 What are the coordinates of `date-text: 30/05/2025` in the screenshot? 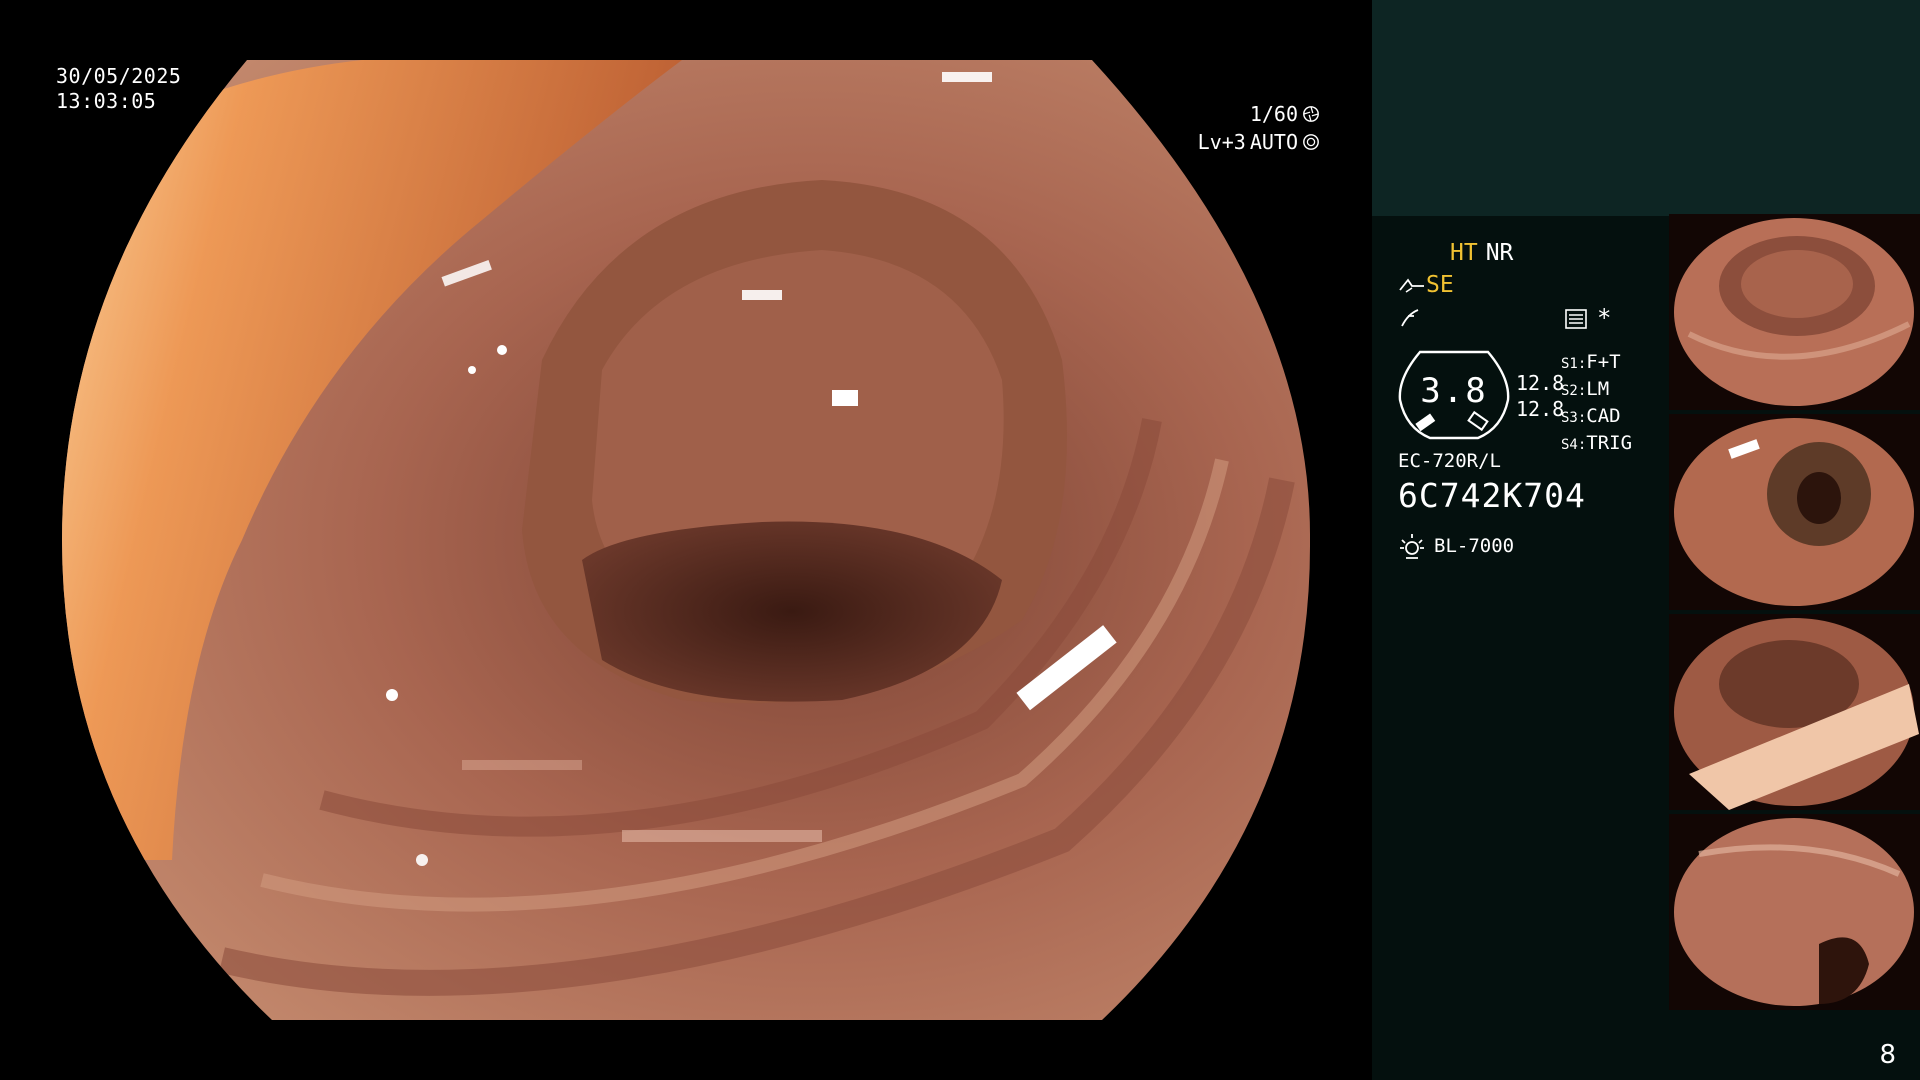 It's located at (119, 76).